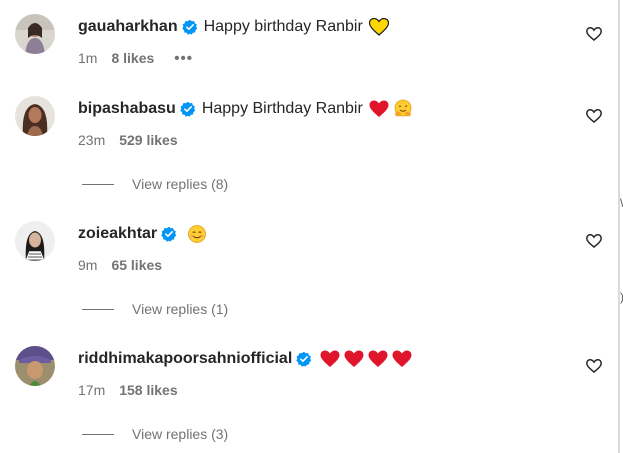 This screenshot has width=623, height=453. I want to click on view-replies-label: View replies (3), so click(180, 434).